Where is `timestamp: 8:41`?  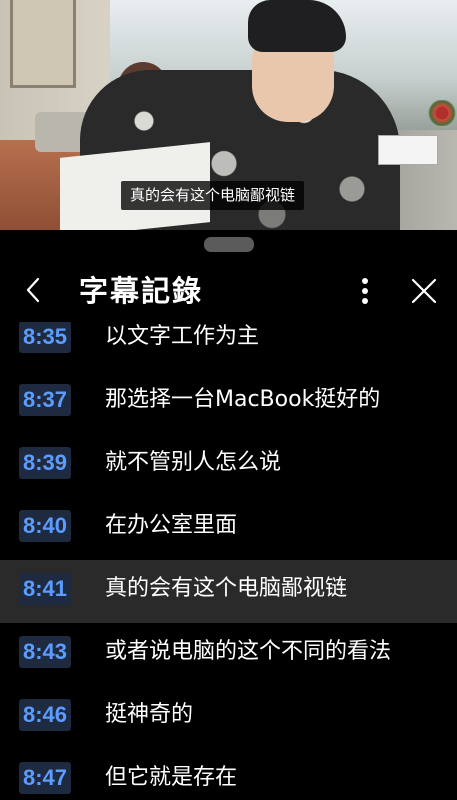
timestamp: 8:41 is located at coordinates (45, 589).